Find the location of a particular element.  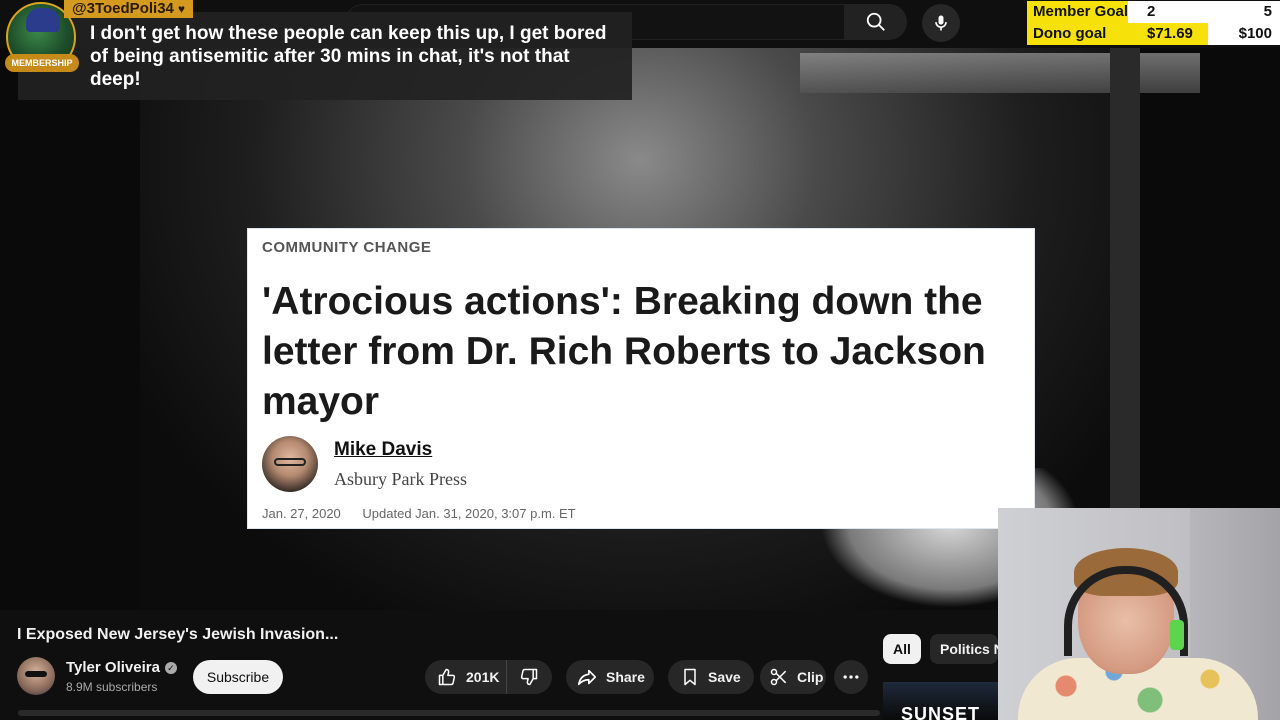

stream-goals: Member Goal 2 5 Dono goal $71.69 $100 is located at coordinates (1153, 22).